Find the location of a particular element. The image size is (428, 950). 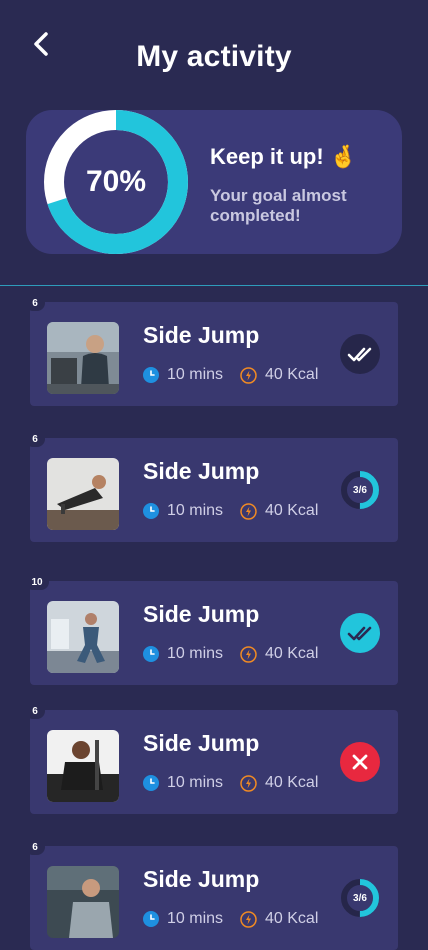

status-done is located at coordinates (360, 354).